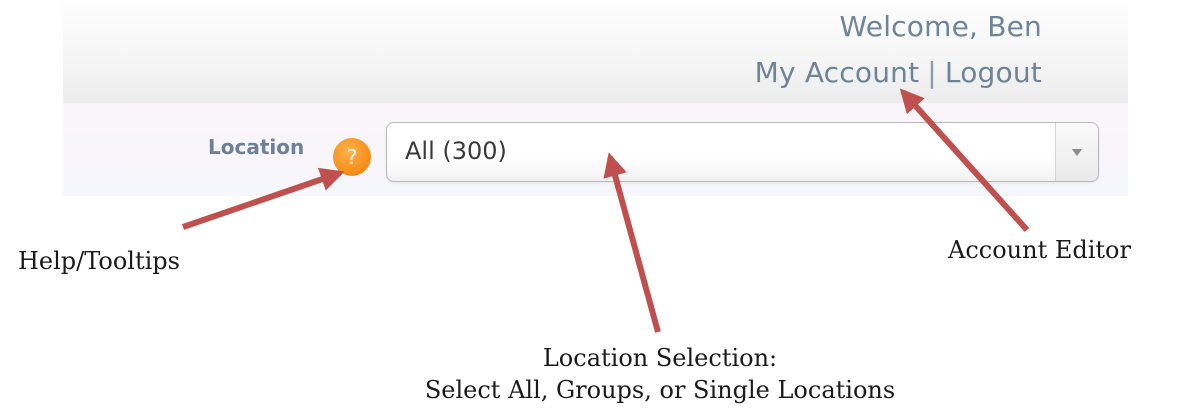 The height and width of the screenshot is (416, 1188). What do you see at coordinates (940, 26) in the screenshot?
I see `welcome-text: Welcome, Ben` at bounding box center [940, 26].